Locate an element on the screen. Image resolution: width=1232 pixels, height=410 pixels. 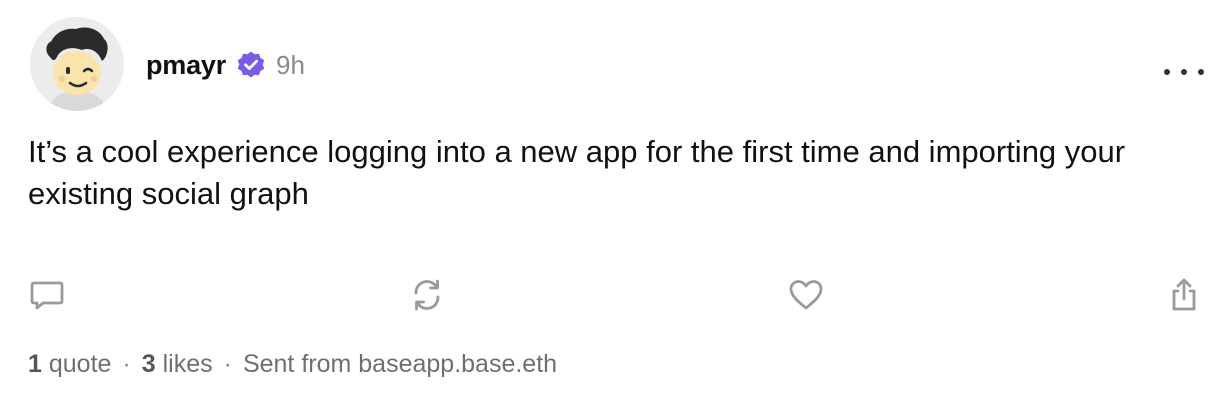
reply-button is located at coordinates (47, 295).